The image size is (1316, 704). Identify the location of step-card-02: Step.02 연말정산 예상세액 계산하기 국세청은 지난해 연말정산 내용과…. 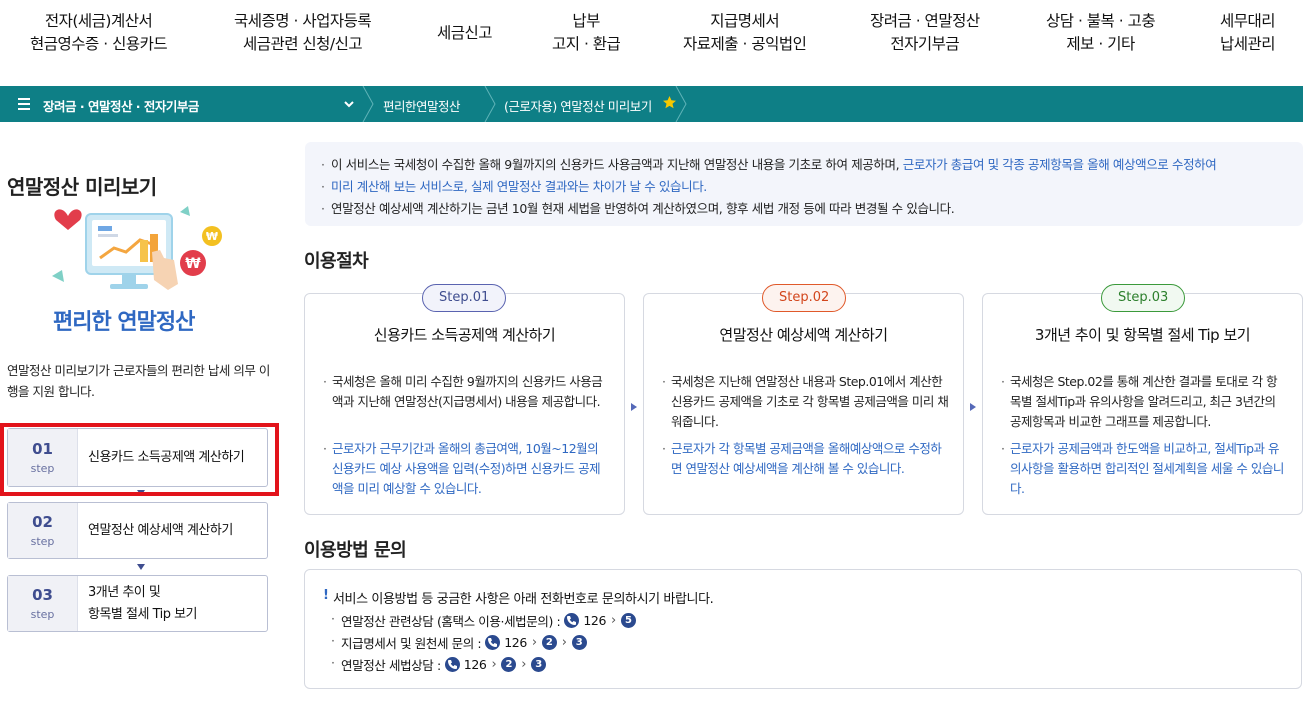
(803, 399).